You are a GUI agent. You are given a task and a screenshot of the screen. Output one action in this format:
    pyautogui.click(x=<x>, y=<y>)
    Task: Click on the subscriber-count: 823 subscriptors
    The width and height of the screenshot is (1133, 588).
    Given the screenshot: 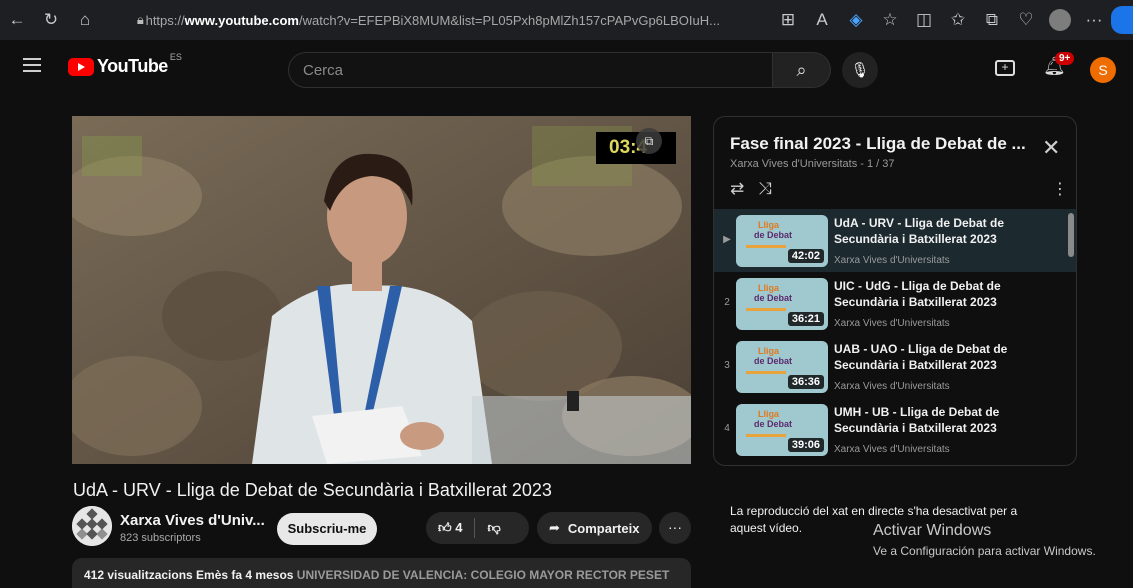 What is the action you would take?
    pyautogui.click(x=160, y=538)
    